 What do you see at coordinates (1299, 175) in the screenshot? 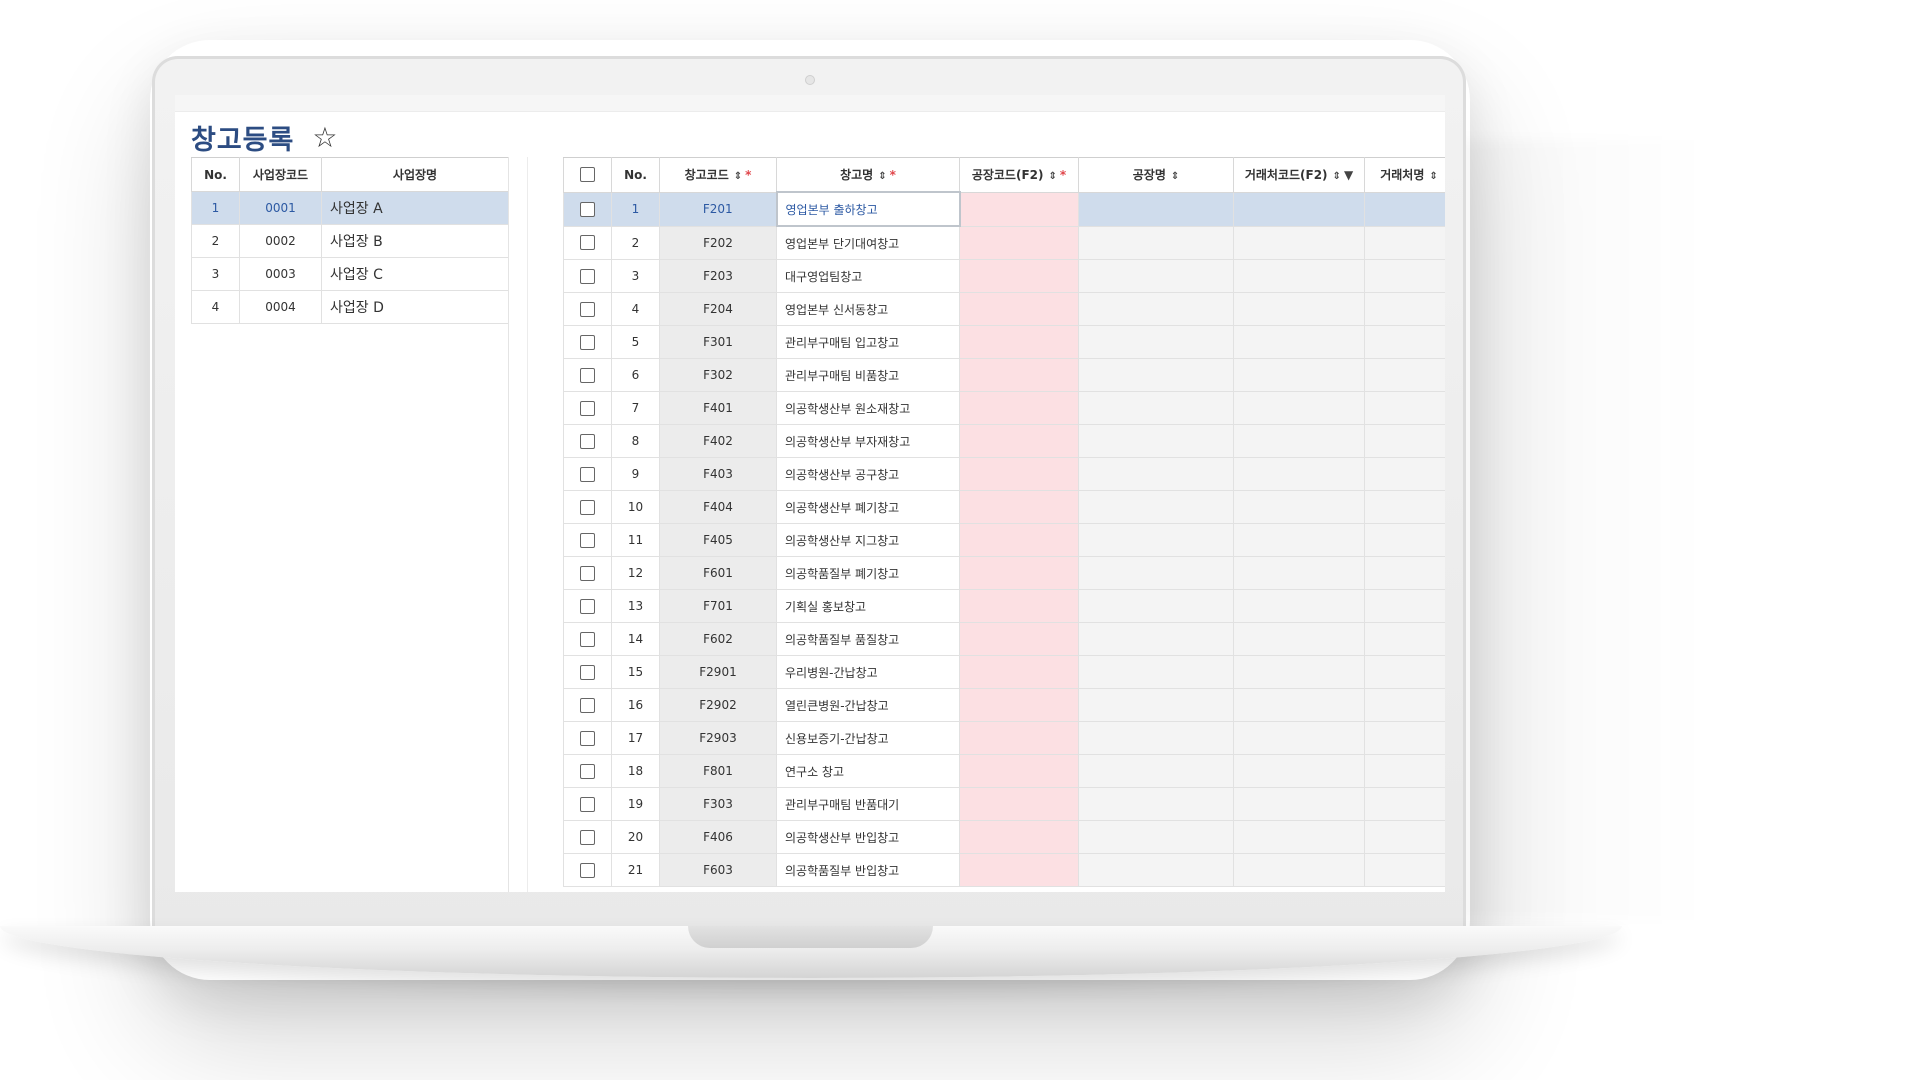
I see `column-header-client-code: 거래처코드(F2) ⇕ ▼` at bounding box center [1299, 175].